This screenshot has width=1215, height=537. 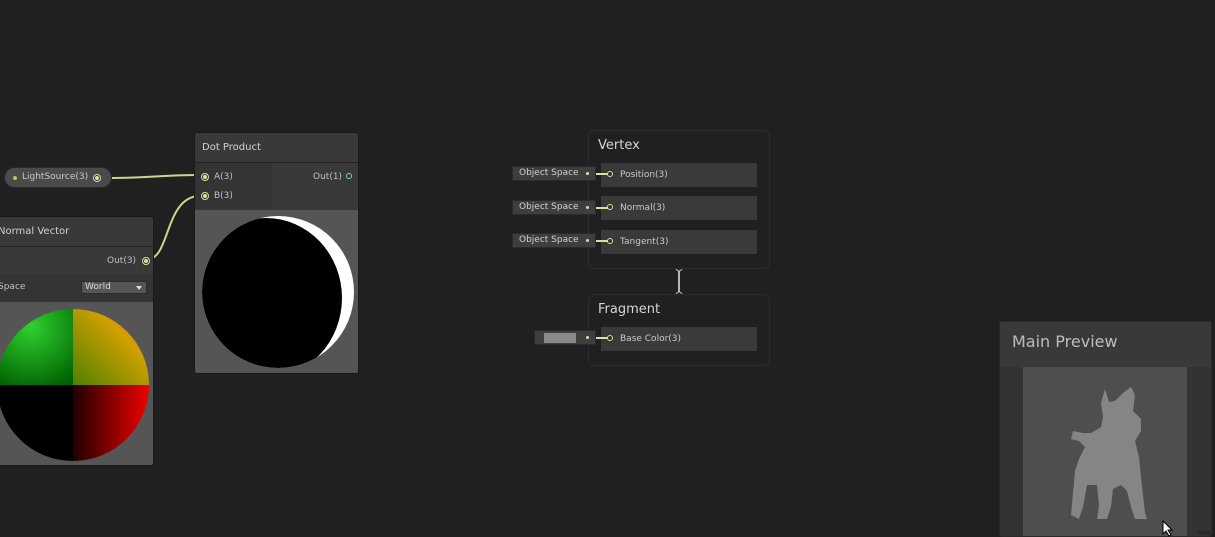 I want to click on vertex-context: Vertex Position(3) Normal(3) Tangent(3), so click(x=679, y=199).